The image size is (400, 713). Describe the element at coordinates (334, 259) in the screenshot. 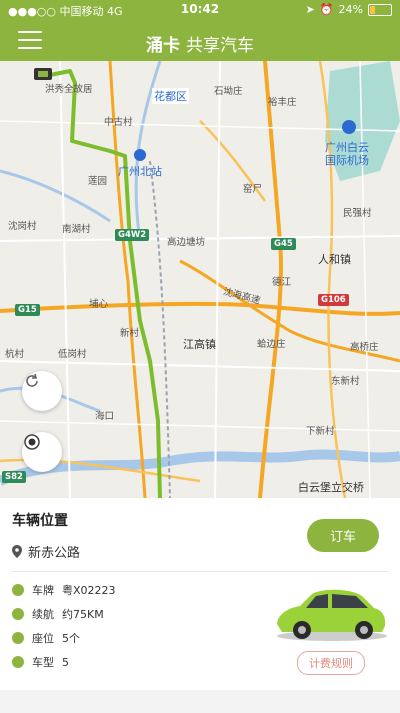

I see `label-renhe: 人和镇` at that location.